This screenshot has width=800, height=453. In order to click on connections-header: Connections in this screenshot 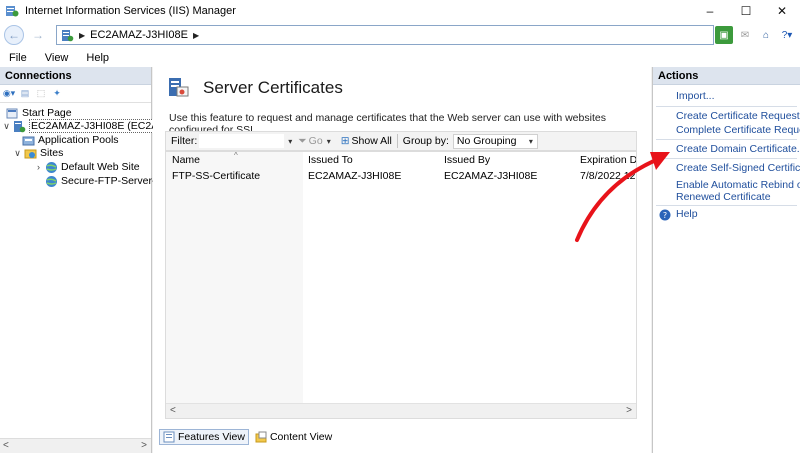, I will do `click(75, 76)`.